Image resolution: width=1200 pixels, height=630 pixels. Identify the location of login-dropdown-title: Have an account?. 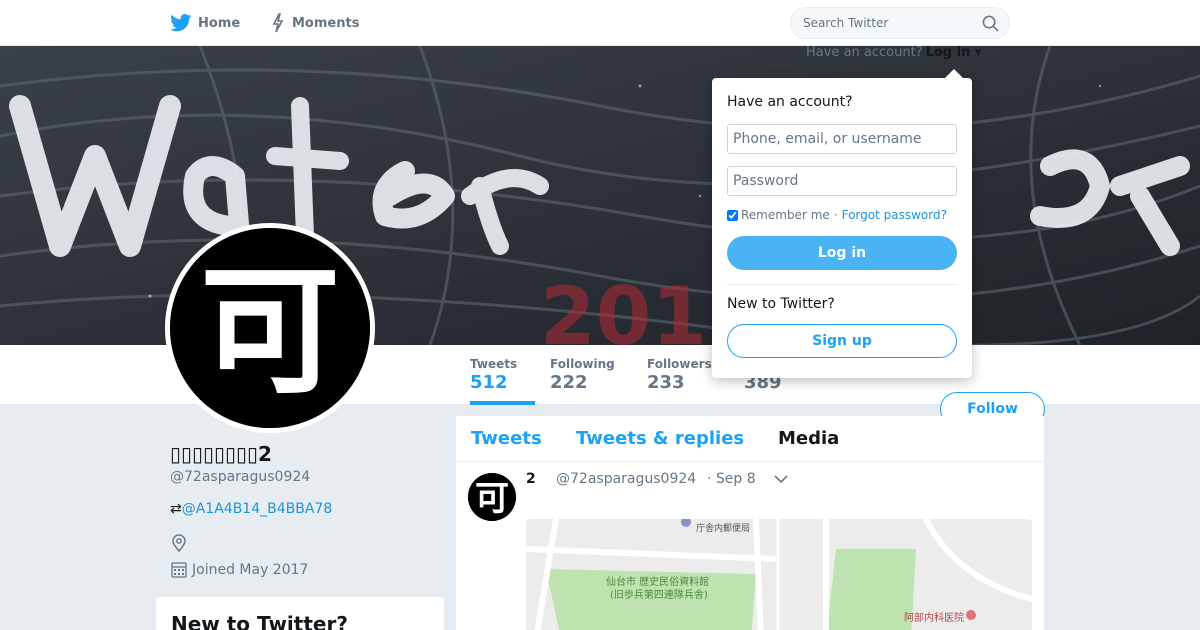
(790, 102).